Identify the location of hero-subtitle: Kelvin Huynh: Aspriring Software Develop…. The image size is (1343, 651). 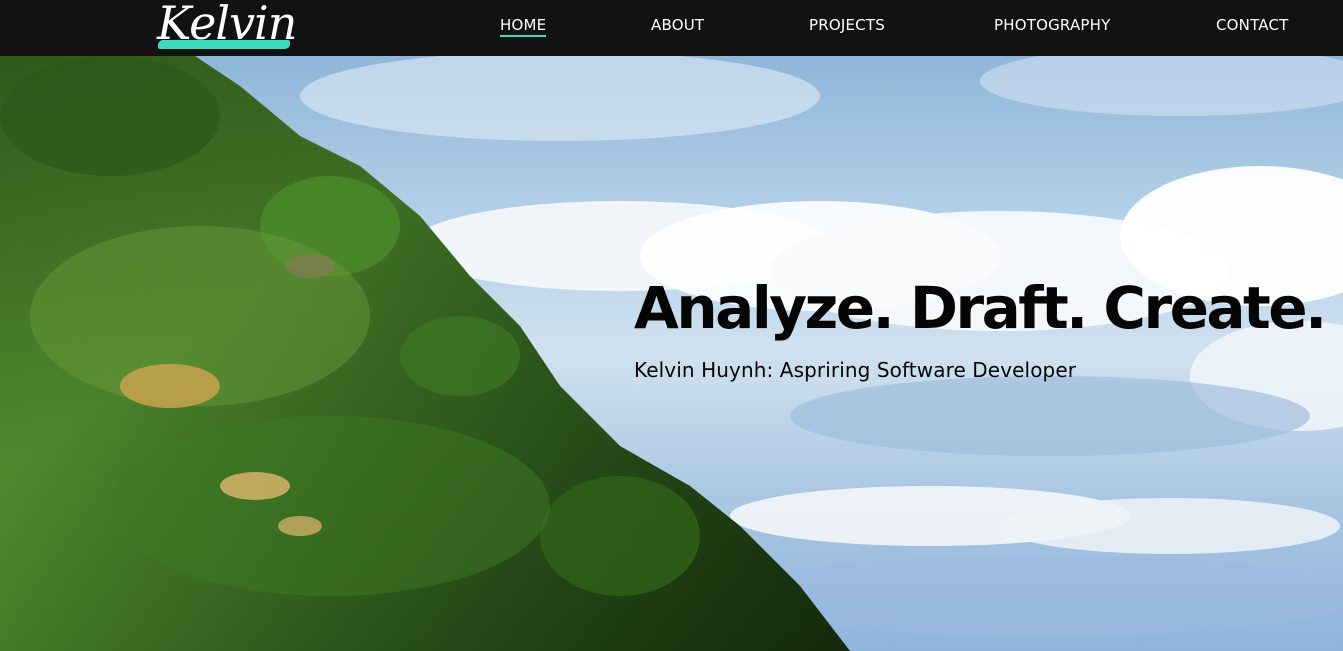
(855, 370).